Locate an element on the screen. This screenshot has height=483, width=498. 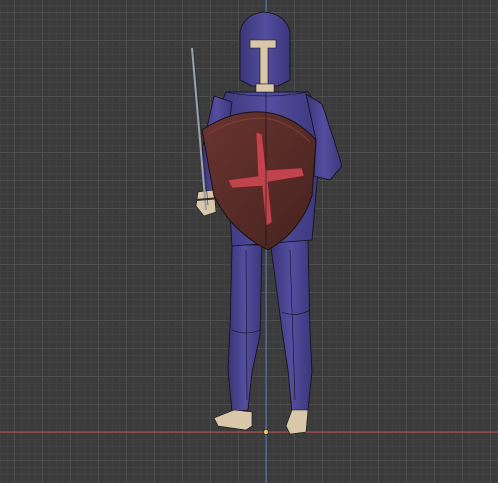
right-leg is located at coordinates (291, 326).